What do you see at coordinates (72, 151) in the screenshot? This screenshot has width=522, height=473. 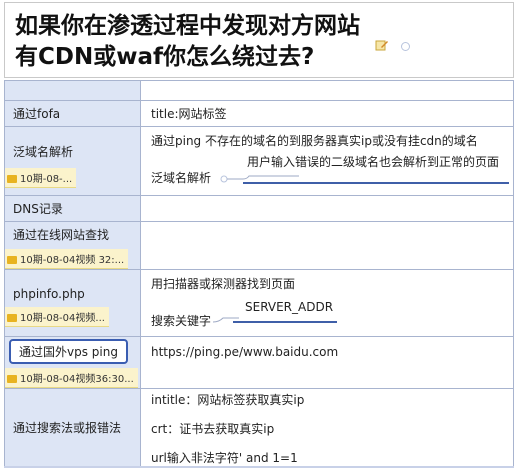 I see `node-label: 泛域名解析` at bounding box center [72, 151].